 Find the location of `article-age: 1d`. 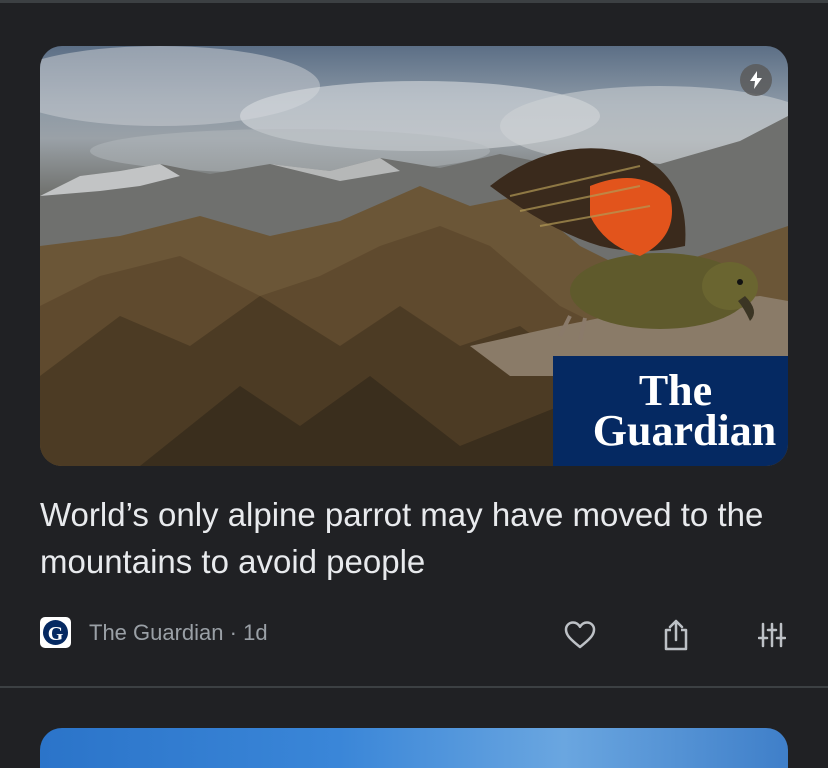

article-age: 1d is located at coordinates (255, 632).